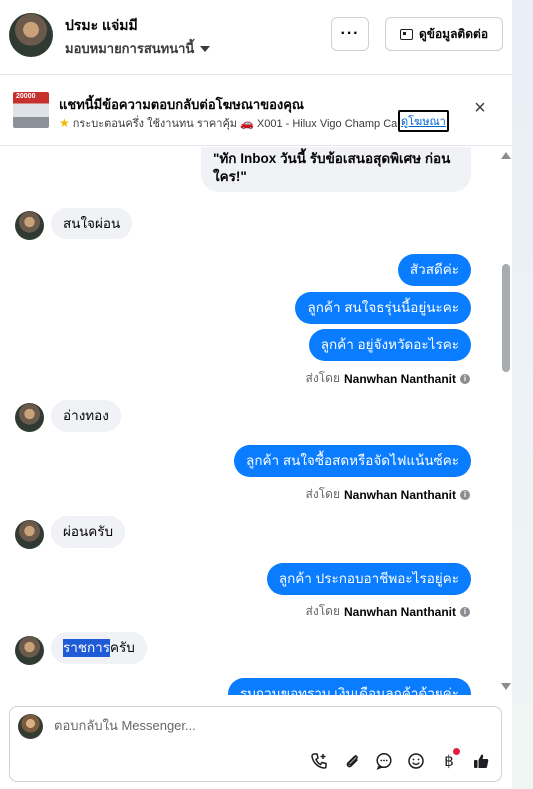 Image resolution: width=533 pixels, height=789 pixels. I want to click on emoji-icon, so click(416, 761).